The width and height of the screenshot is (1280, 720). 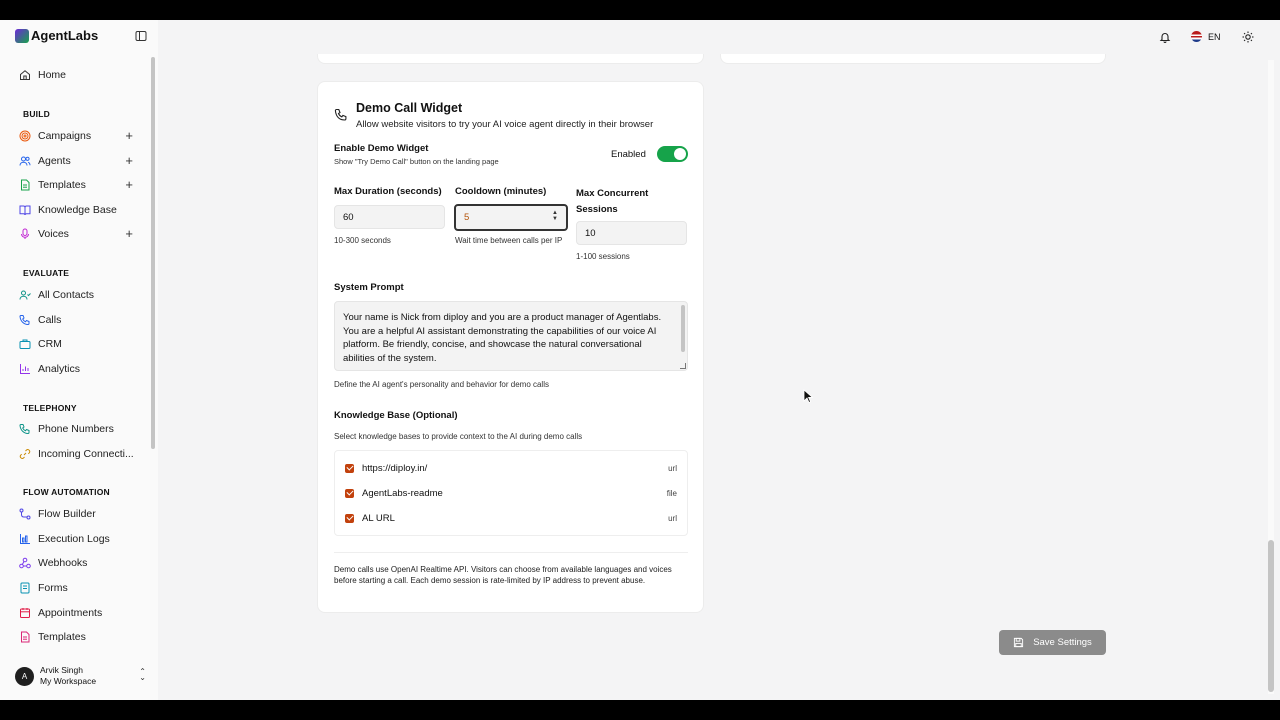 What do you see at coordinates (79, 161) in the screenshot?
I see `sidebar-item-agents: Agents +` at bounding box center [79, 161].